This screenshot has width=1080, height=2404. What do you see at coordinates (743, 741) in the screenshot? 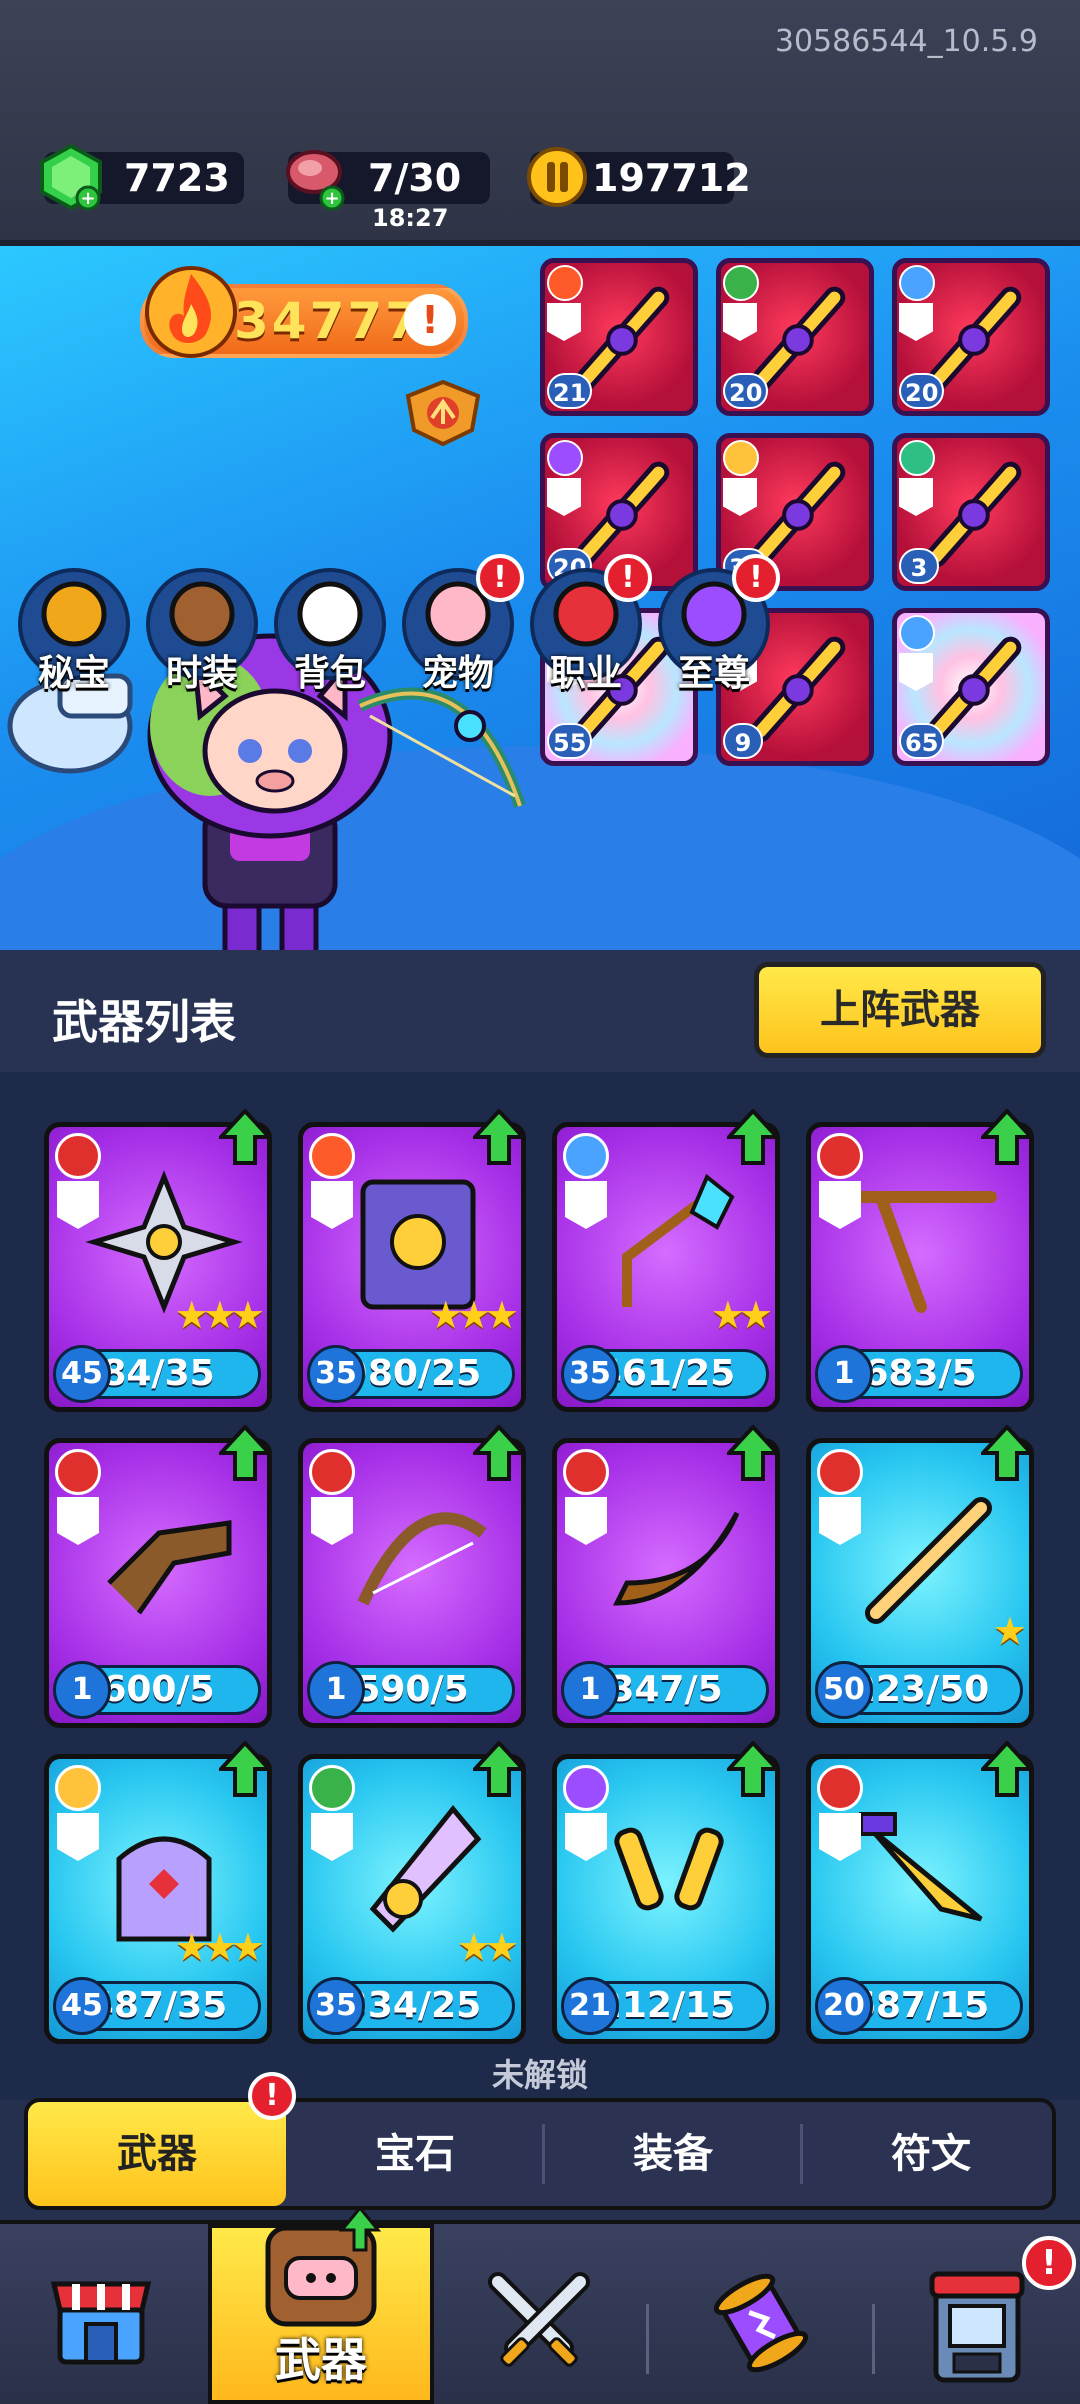
I see `equipped-weapon-level: 9` at bounding box center [743, 741].